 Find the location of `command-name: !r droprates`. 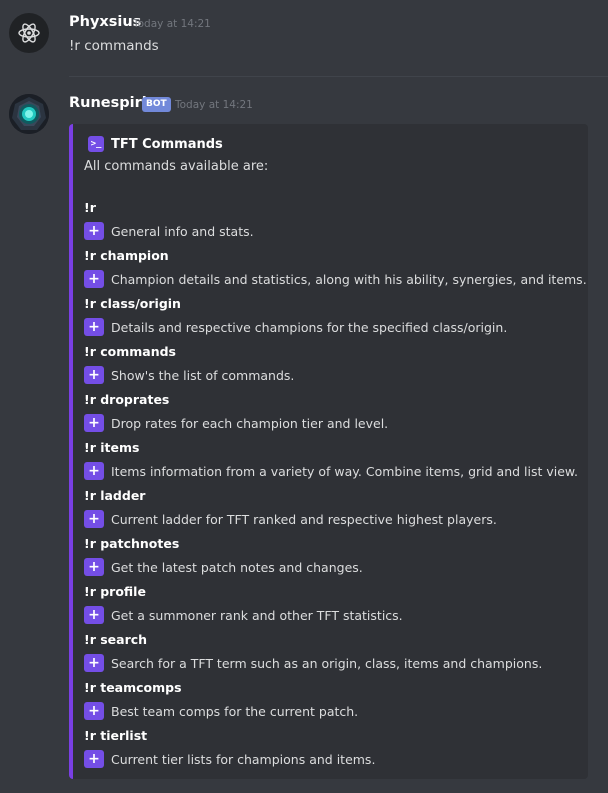

command-name: !r droprates is located at coordinates (127, 399).